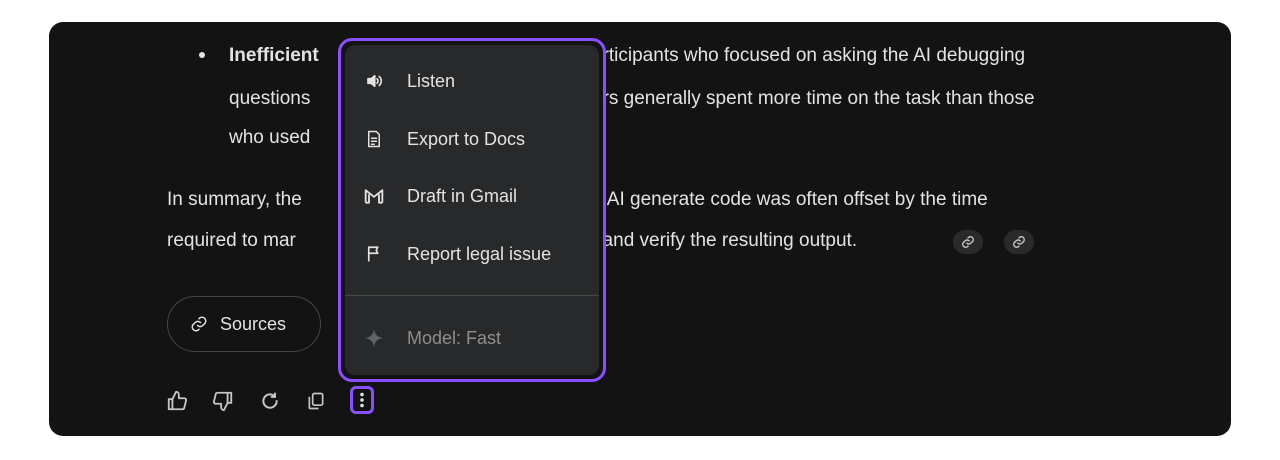 The height and width of the screenshot is (460, 1280). What do you see at coordinates (431, 80) in the screenshot?
I see `menu-item-label: Listen` at bounding box center [431, 80].